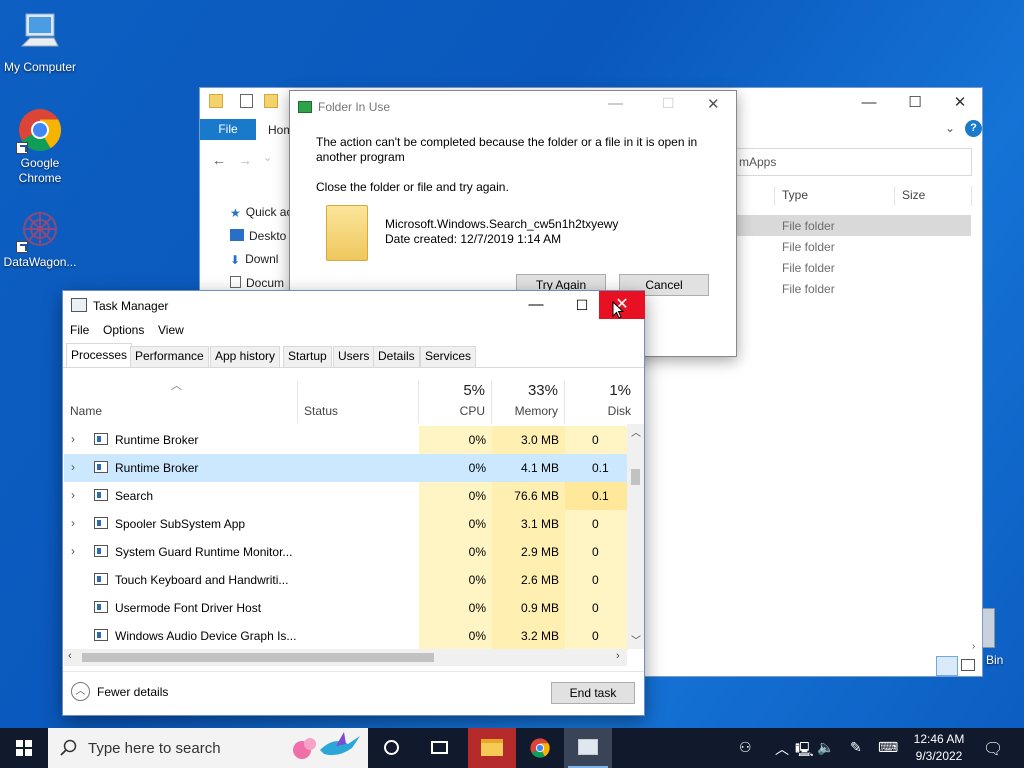  What do you see at coordinates (396, 356) in the screenshot?
I see `tab-details: Details` at bounding box center [396, 356].